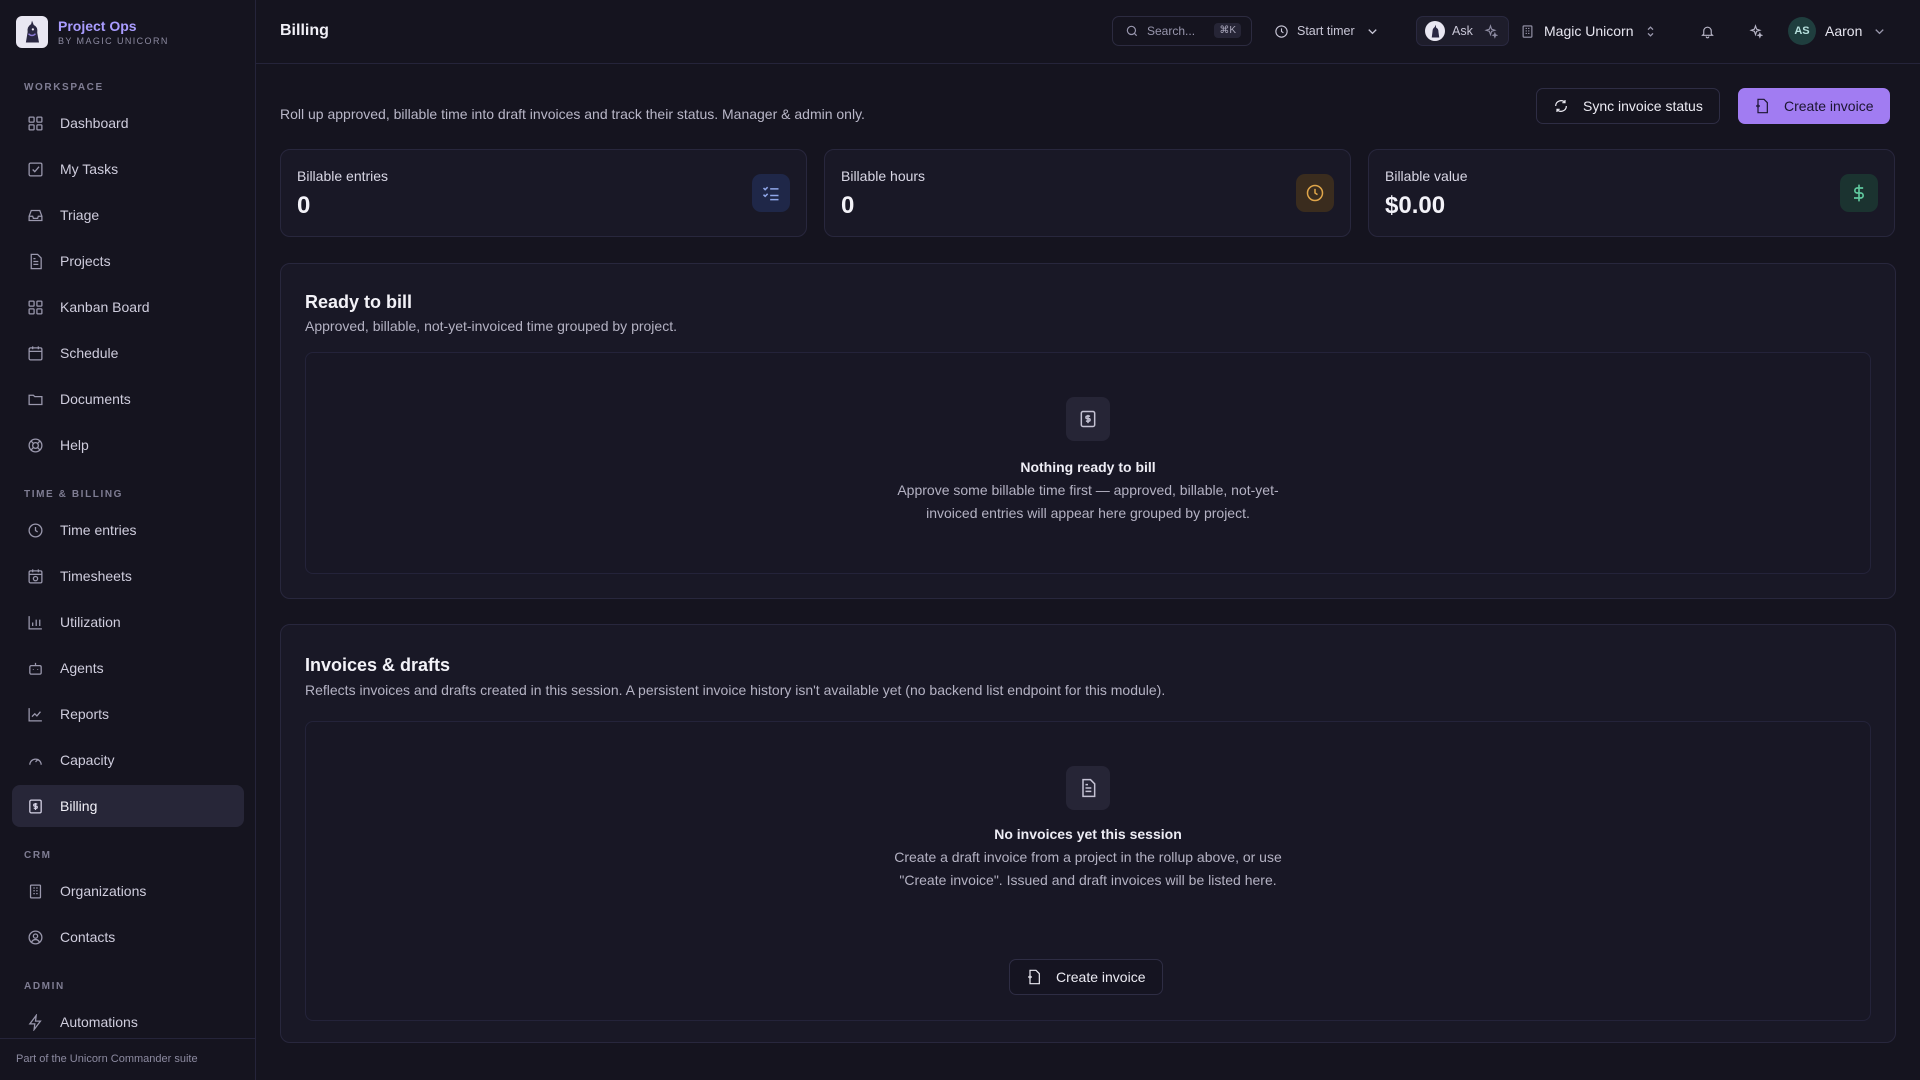 This screenshot has height=1080, width=1920. Describe the element at coordinates (128, 714) in the screenshot. I see `sidebar-item-reports: Reports` at that location.